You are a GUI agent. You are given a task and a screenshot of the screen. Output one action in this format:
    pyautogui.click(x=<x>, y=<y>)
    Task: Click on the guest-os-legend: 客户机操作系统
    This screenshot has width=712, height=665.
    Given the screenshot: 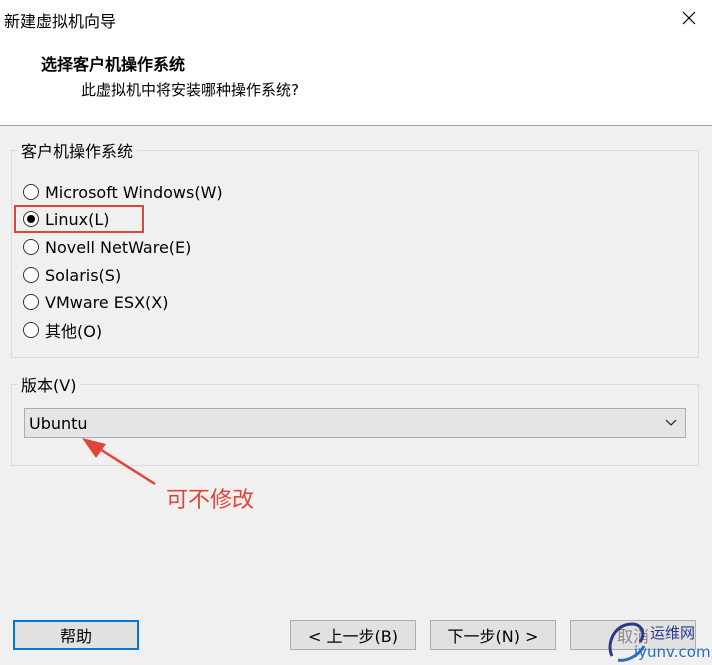 What is the action you would take?
    pyautogui.click(x=77, y=151)
    